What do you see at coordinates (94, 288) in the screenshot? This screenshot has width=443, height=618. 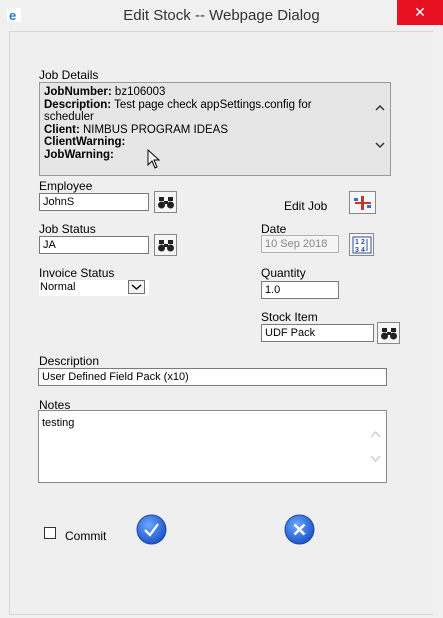 I see `invoice-status-select: Normal` at bounding box center [94, 288].